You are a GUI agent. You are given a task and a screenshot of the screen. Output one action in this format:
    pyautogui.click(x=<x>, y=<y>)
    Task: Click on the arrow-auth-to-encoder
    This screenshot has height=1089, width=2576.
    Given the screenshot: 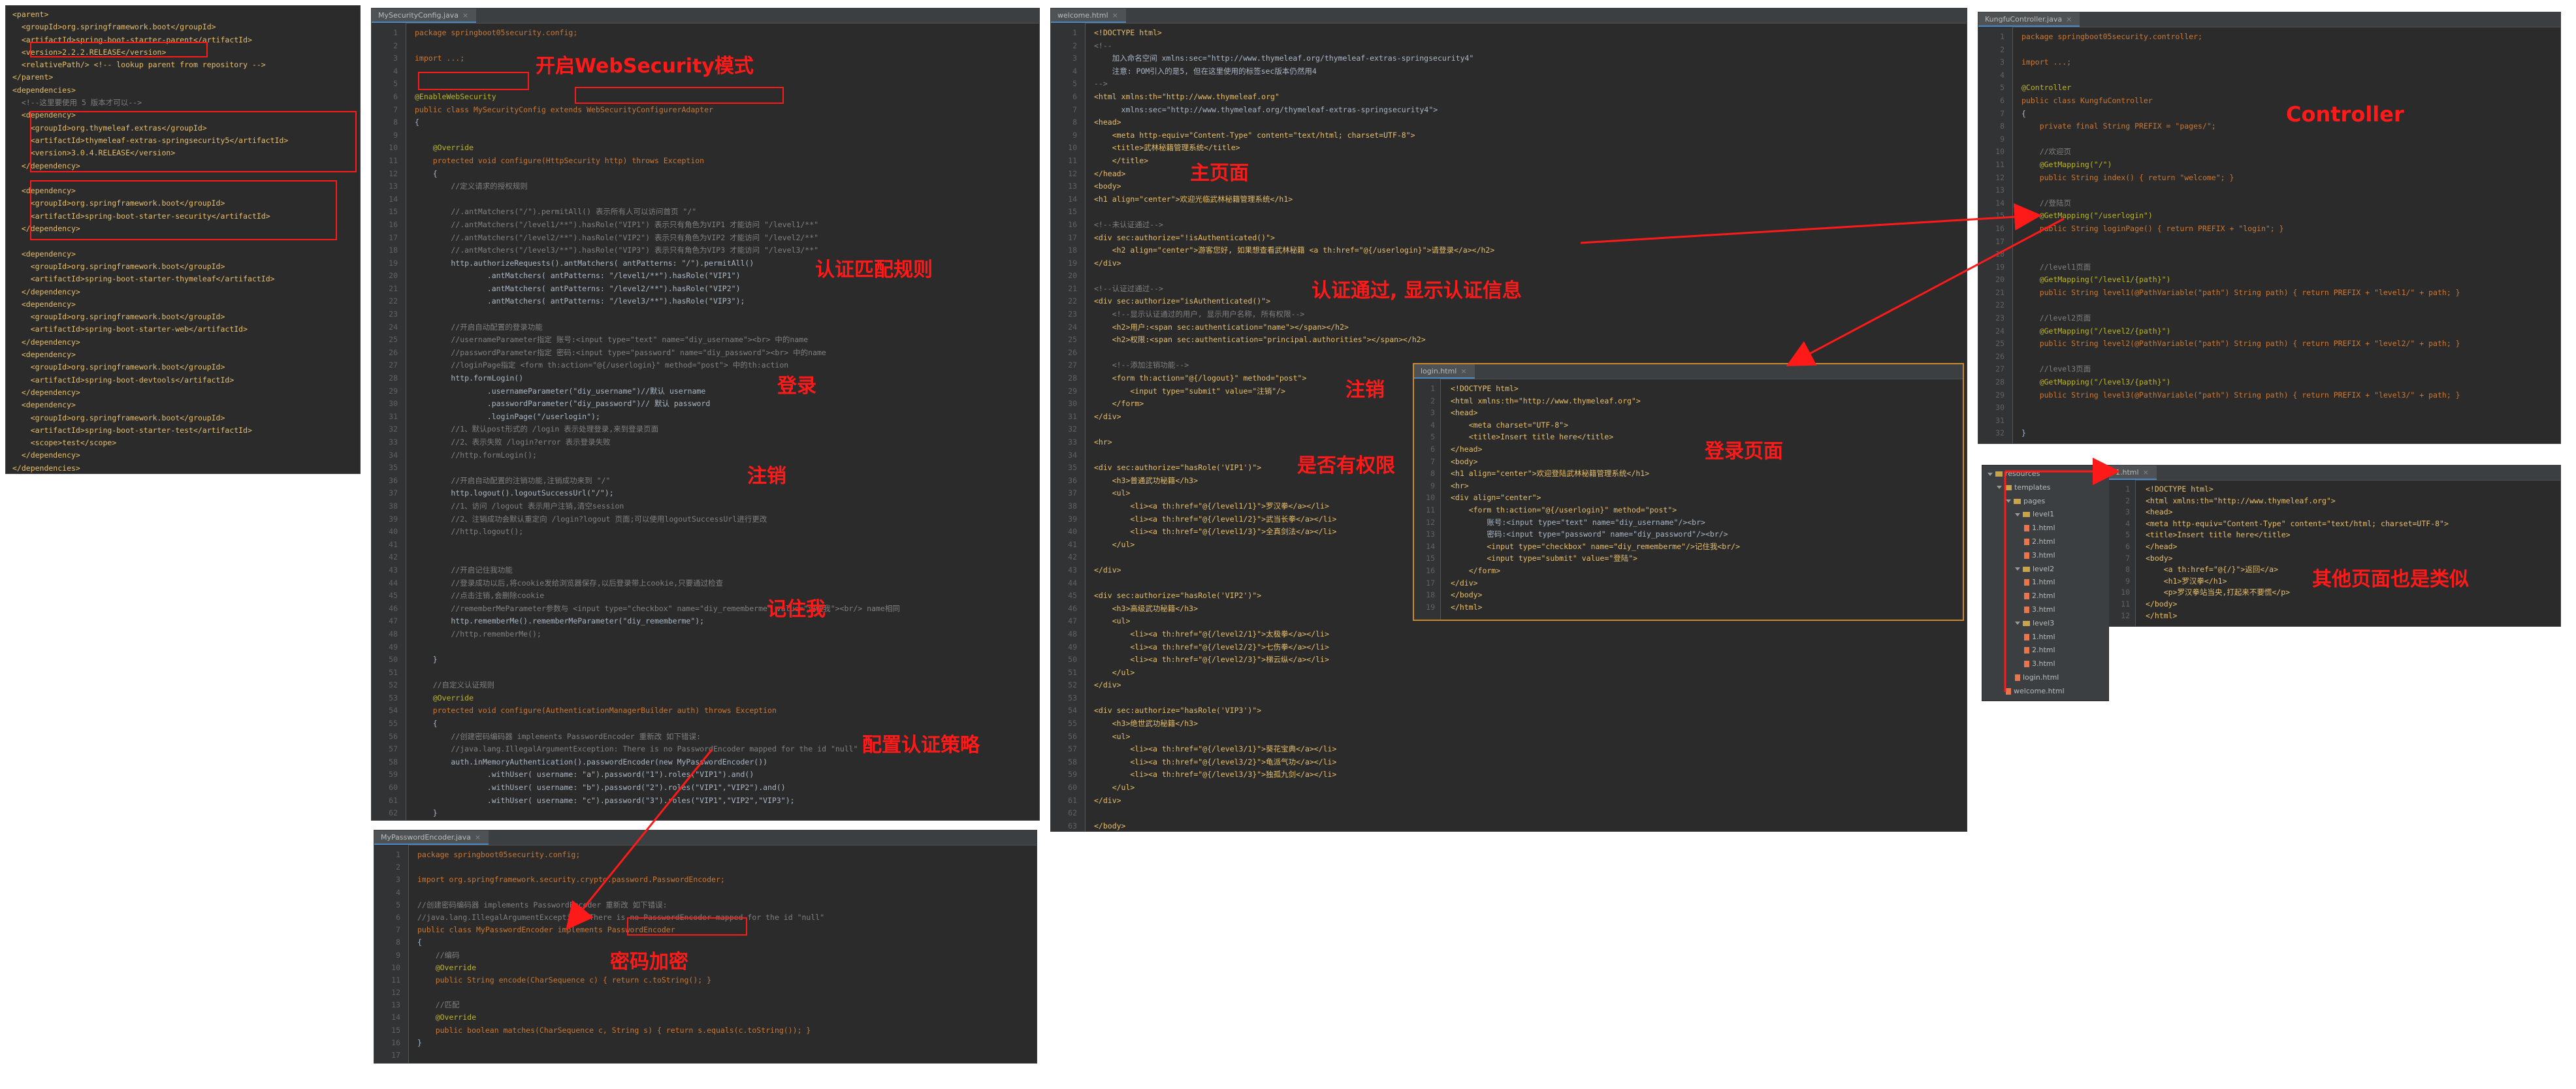 What is the action you would take?
    pyautogui.click(x=639, y=839)
    